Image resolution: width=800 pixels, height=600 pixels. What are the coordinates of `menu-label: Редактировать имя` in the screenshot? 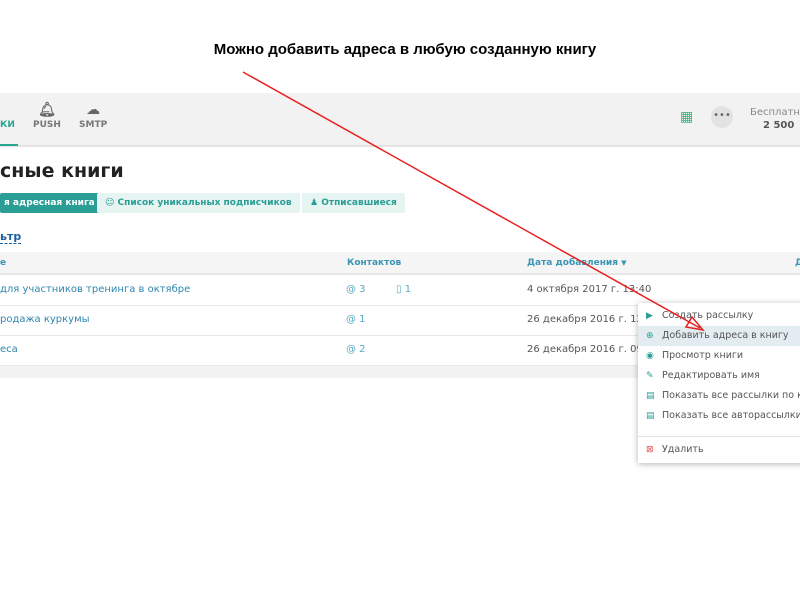 It's located at (711, 375).